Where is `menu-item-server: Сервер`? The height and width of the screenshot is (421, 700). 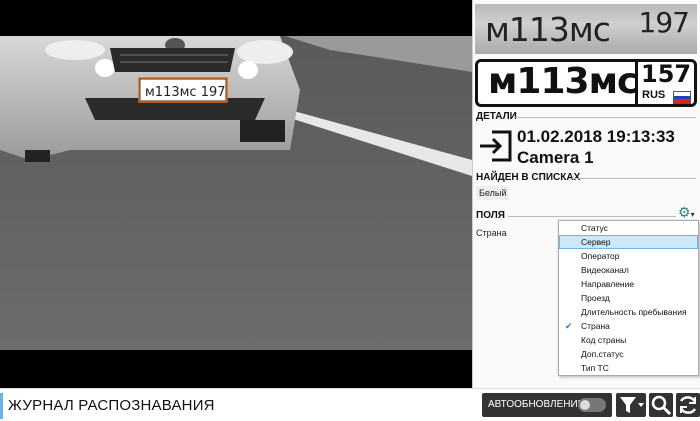 menu-item-server: Сервер is located at coordinates (628, 242).